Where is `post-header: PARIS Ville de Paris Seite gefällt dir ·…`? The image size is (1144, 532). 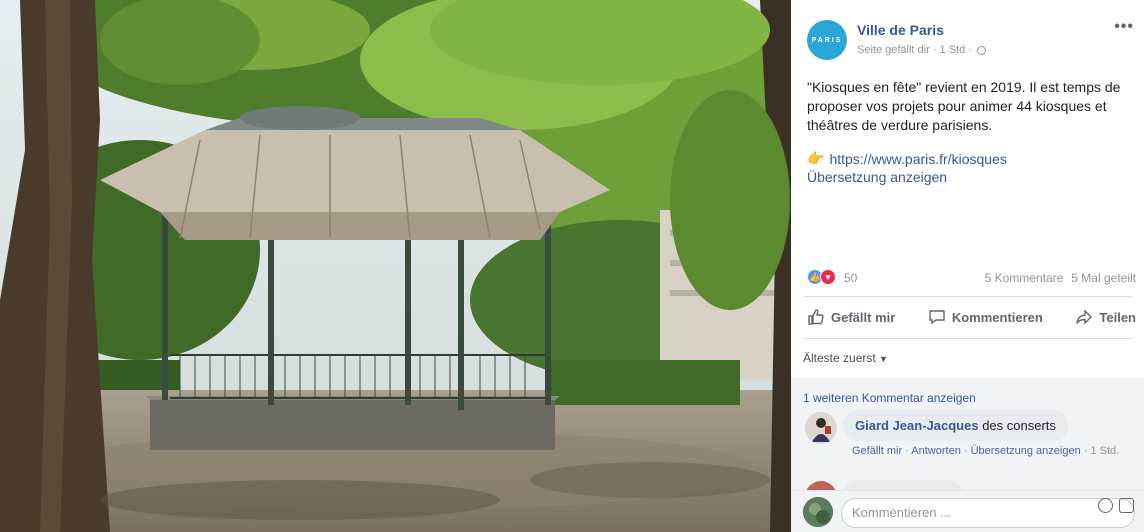 post-header: PARIS Ville de Paris Seite gefällt dir ·… is located at coordinates (975, 40).